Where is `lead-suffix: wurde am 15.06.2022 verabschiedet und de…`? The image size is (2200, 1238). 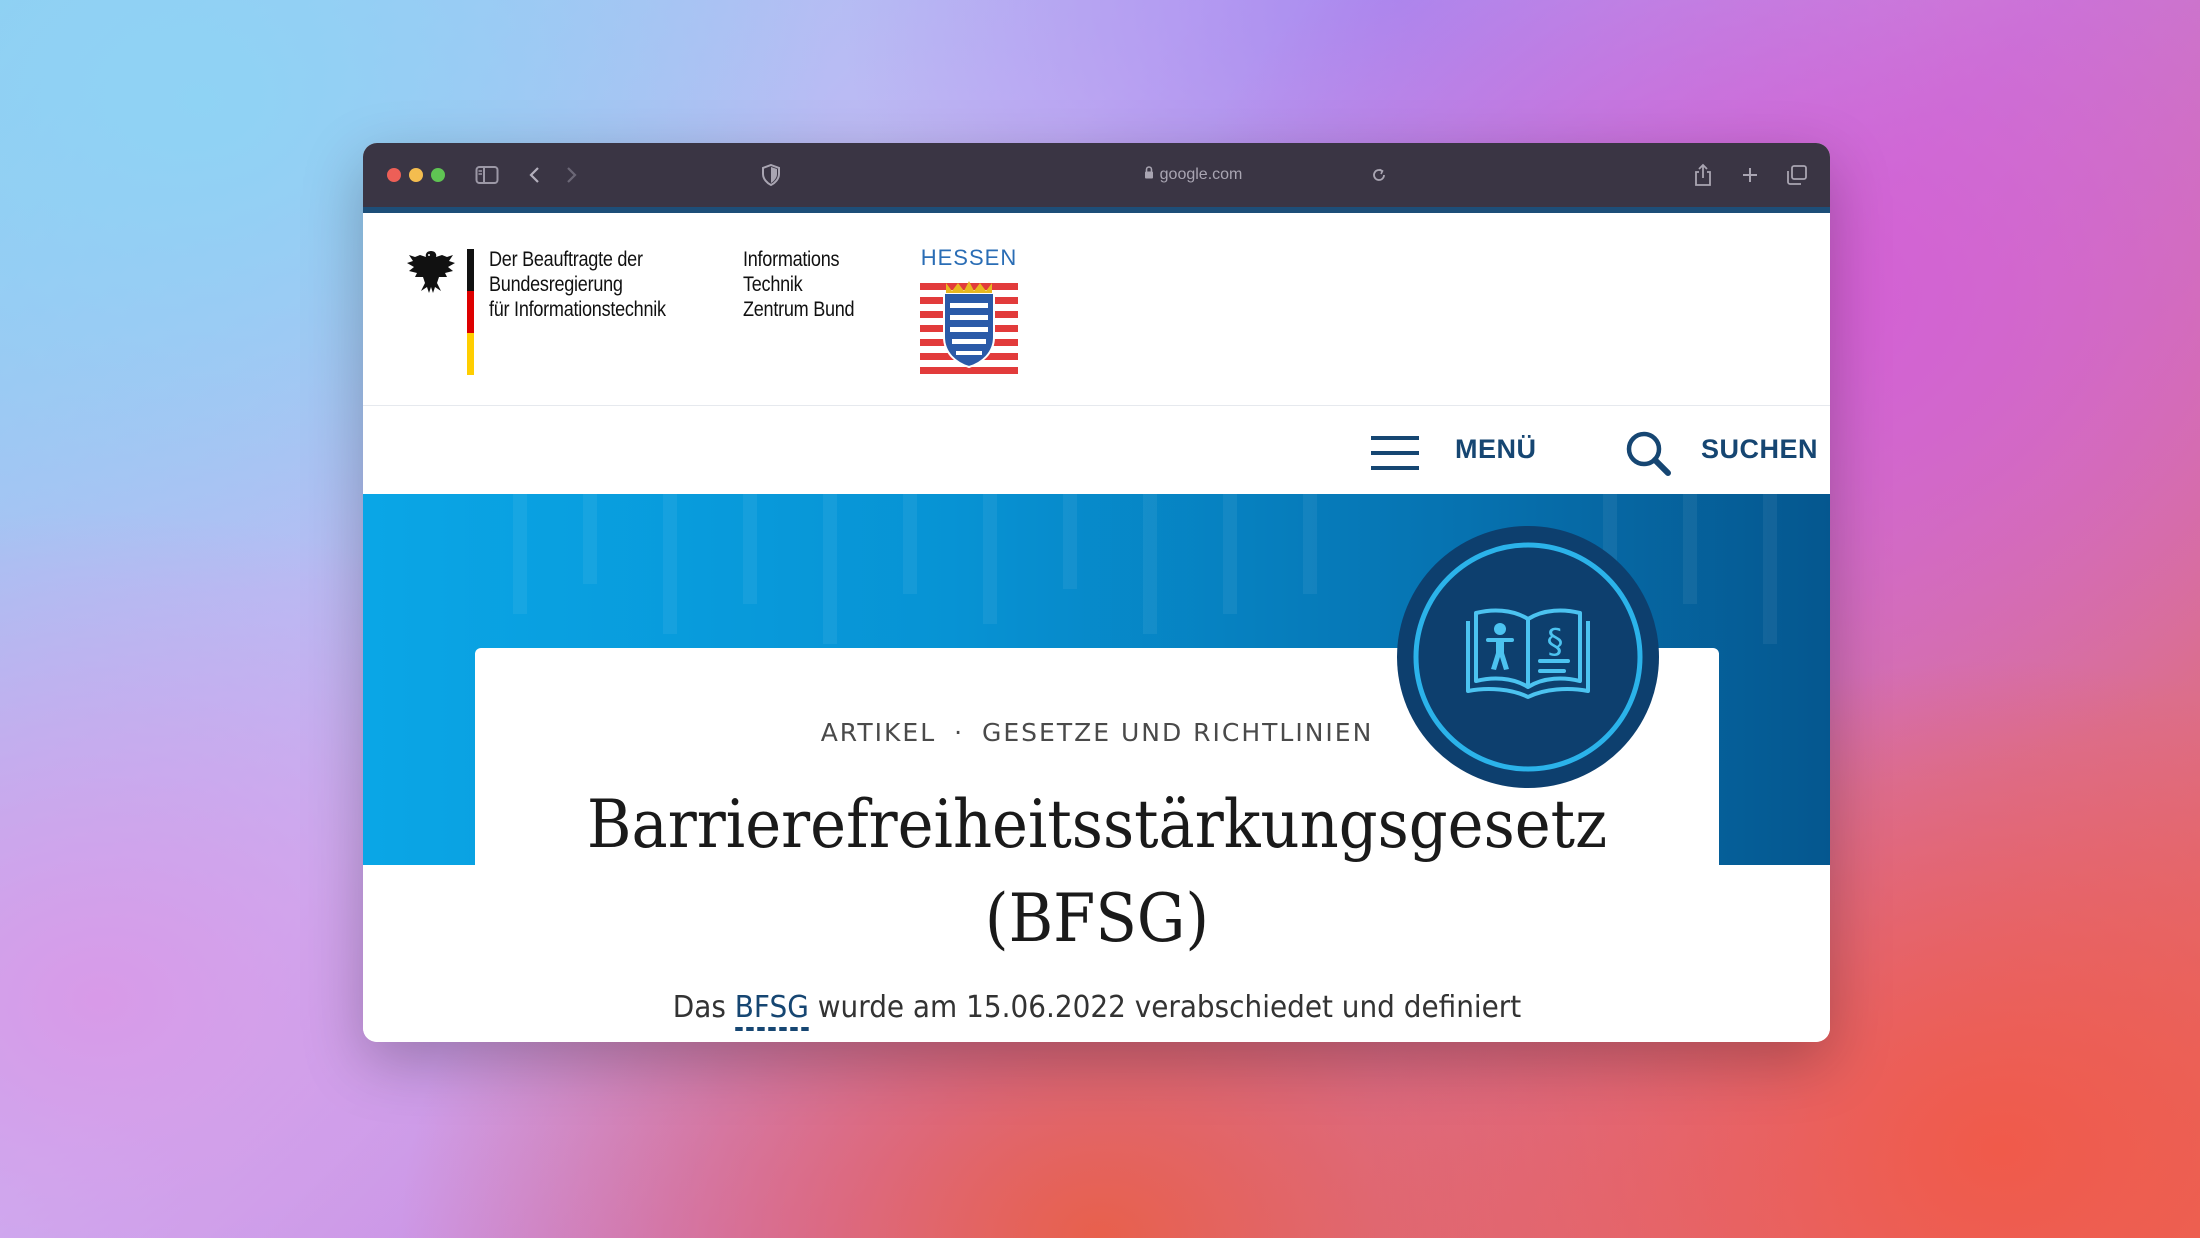
lead-suffix: wurde am 15.06.2022 verabschiedet und de… is located at coordinates (1169, 1007).